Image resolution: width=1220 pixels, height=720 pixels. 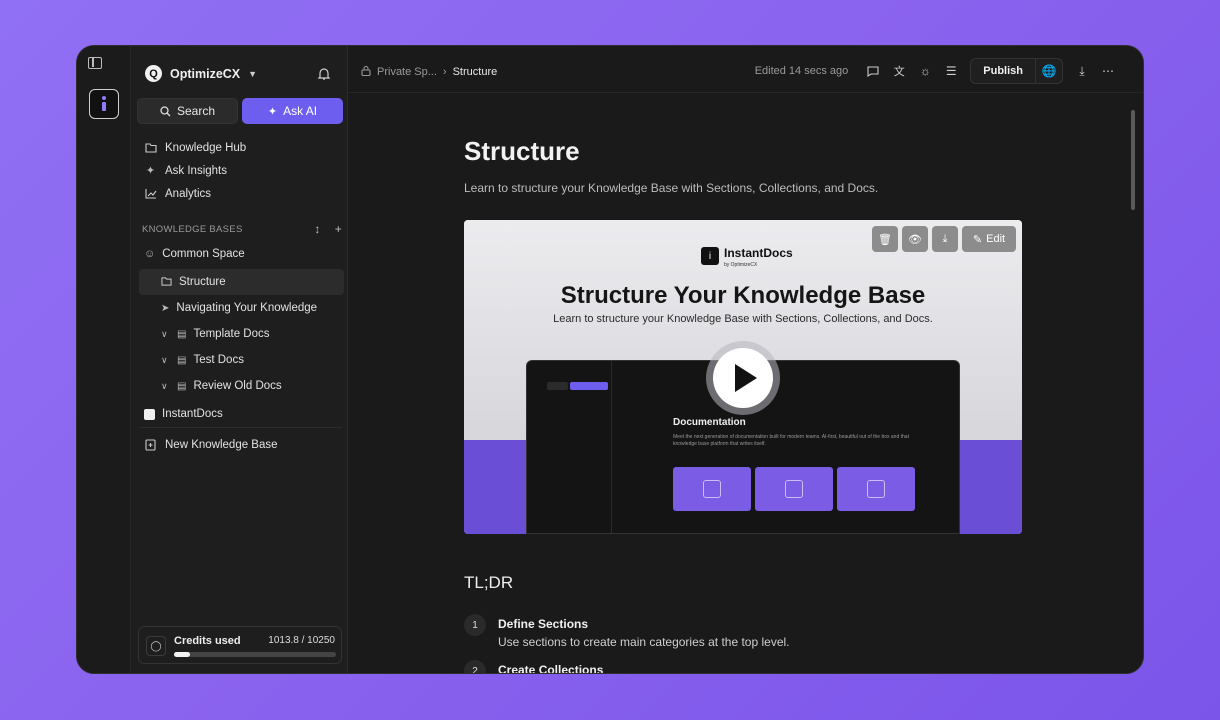 What do you see at coordinates (150, 444) in the screenshot?
I see `add-book-icon` at bounding box center [150, 444].